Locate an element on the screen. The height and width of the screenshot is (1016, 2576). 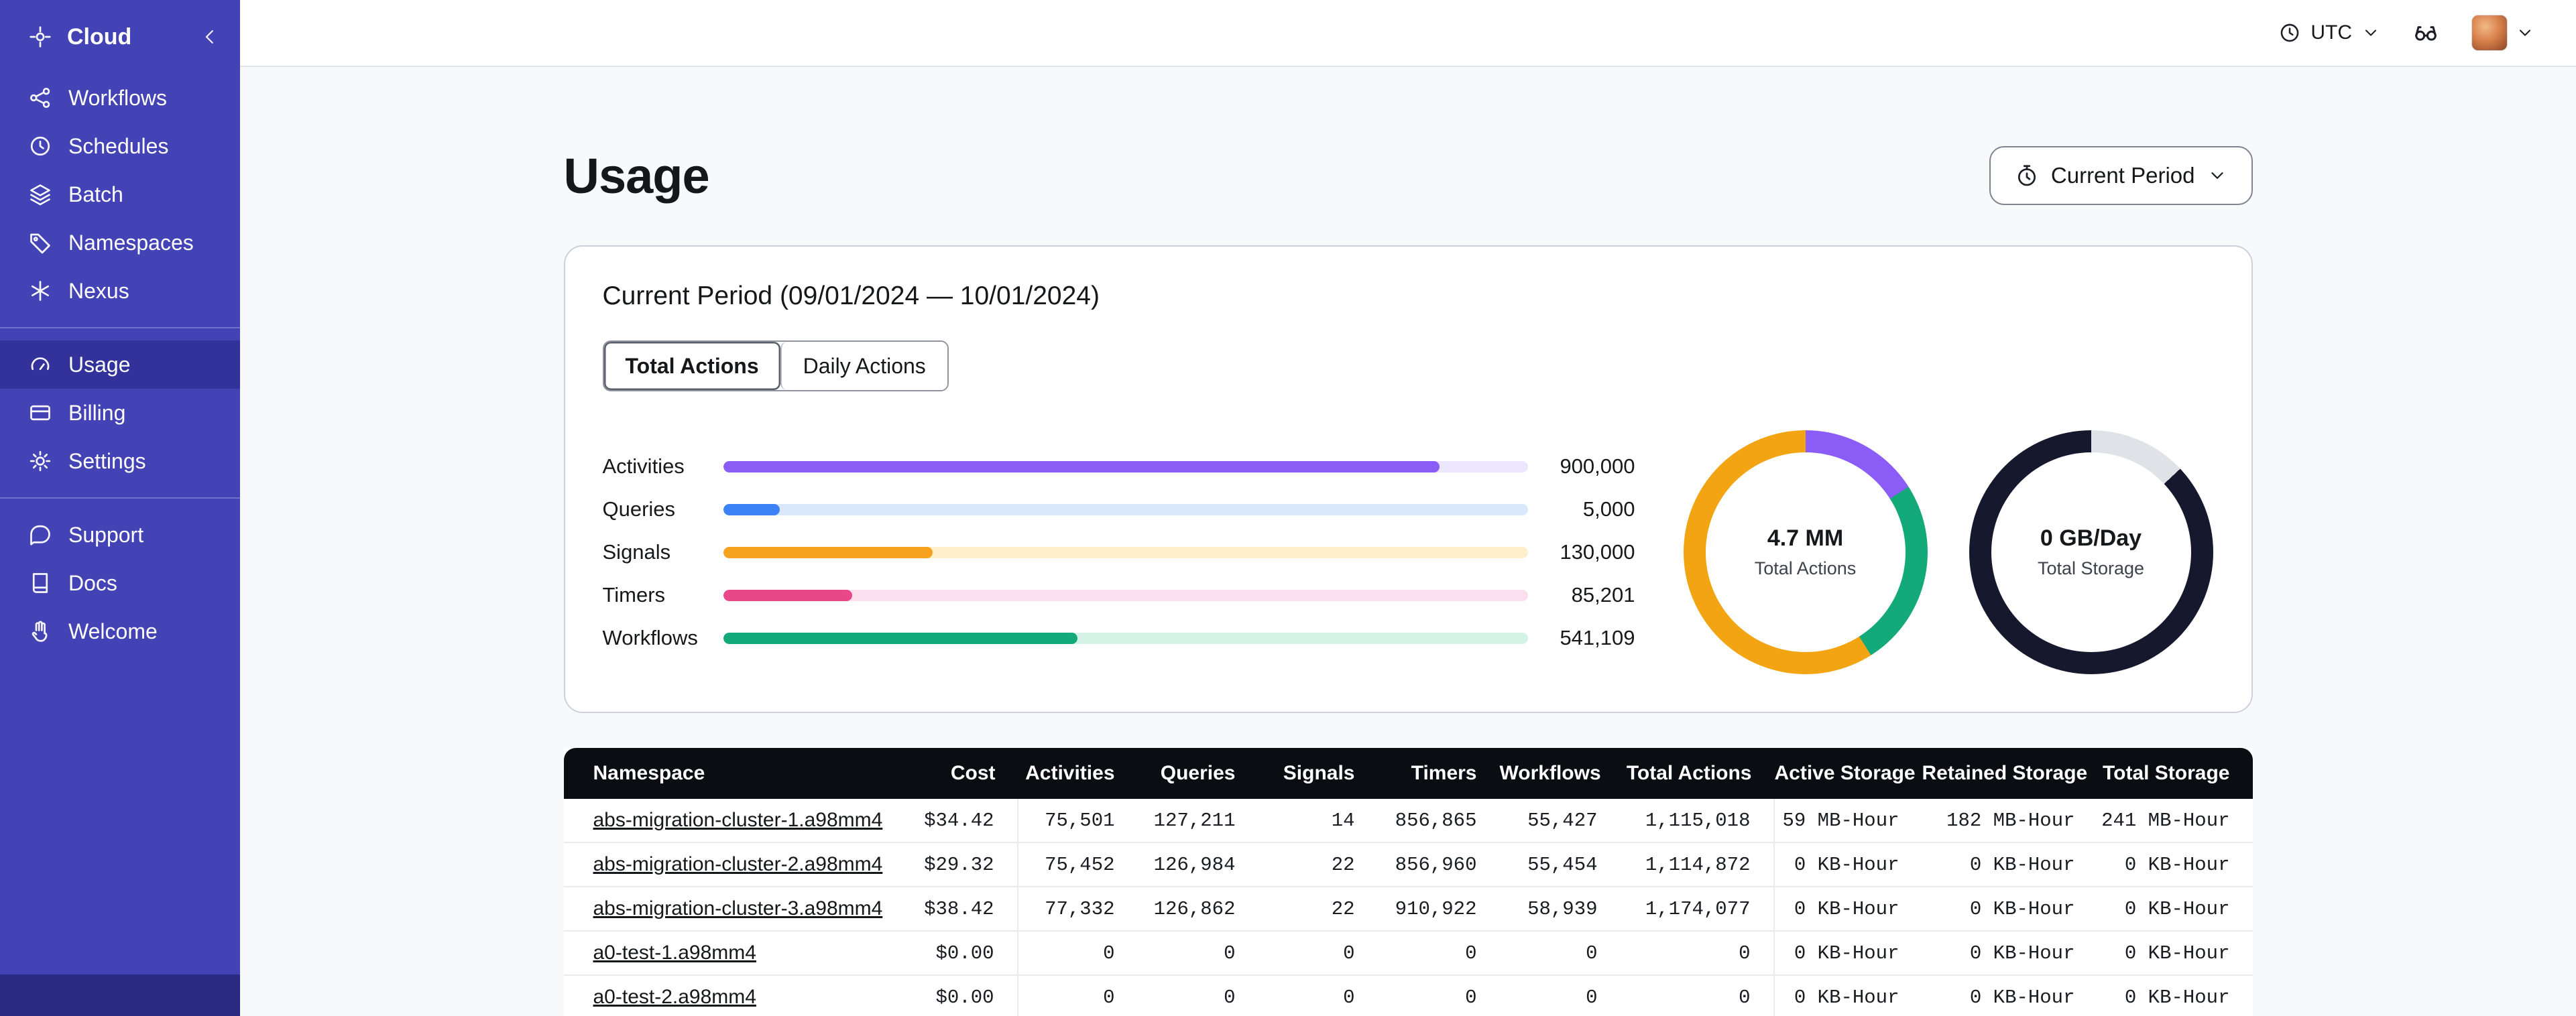
table-cell: 241 MB-Hour is located at coordinates (2175, 821).